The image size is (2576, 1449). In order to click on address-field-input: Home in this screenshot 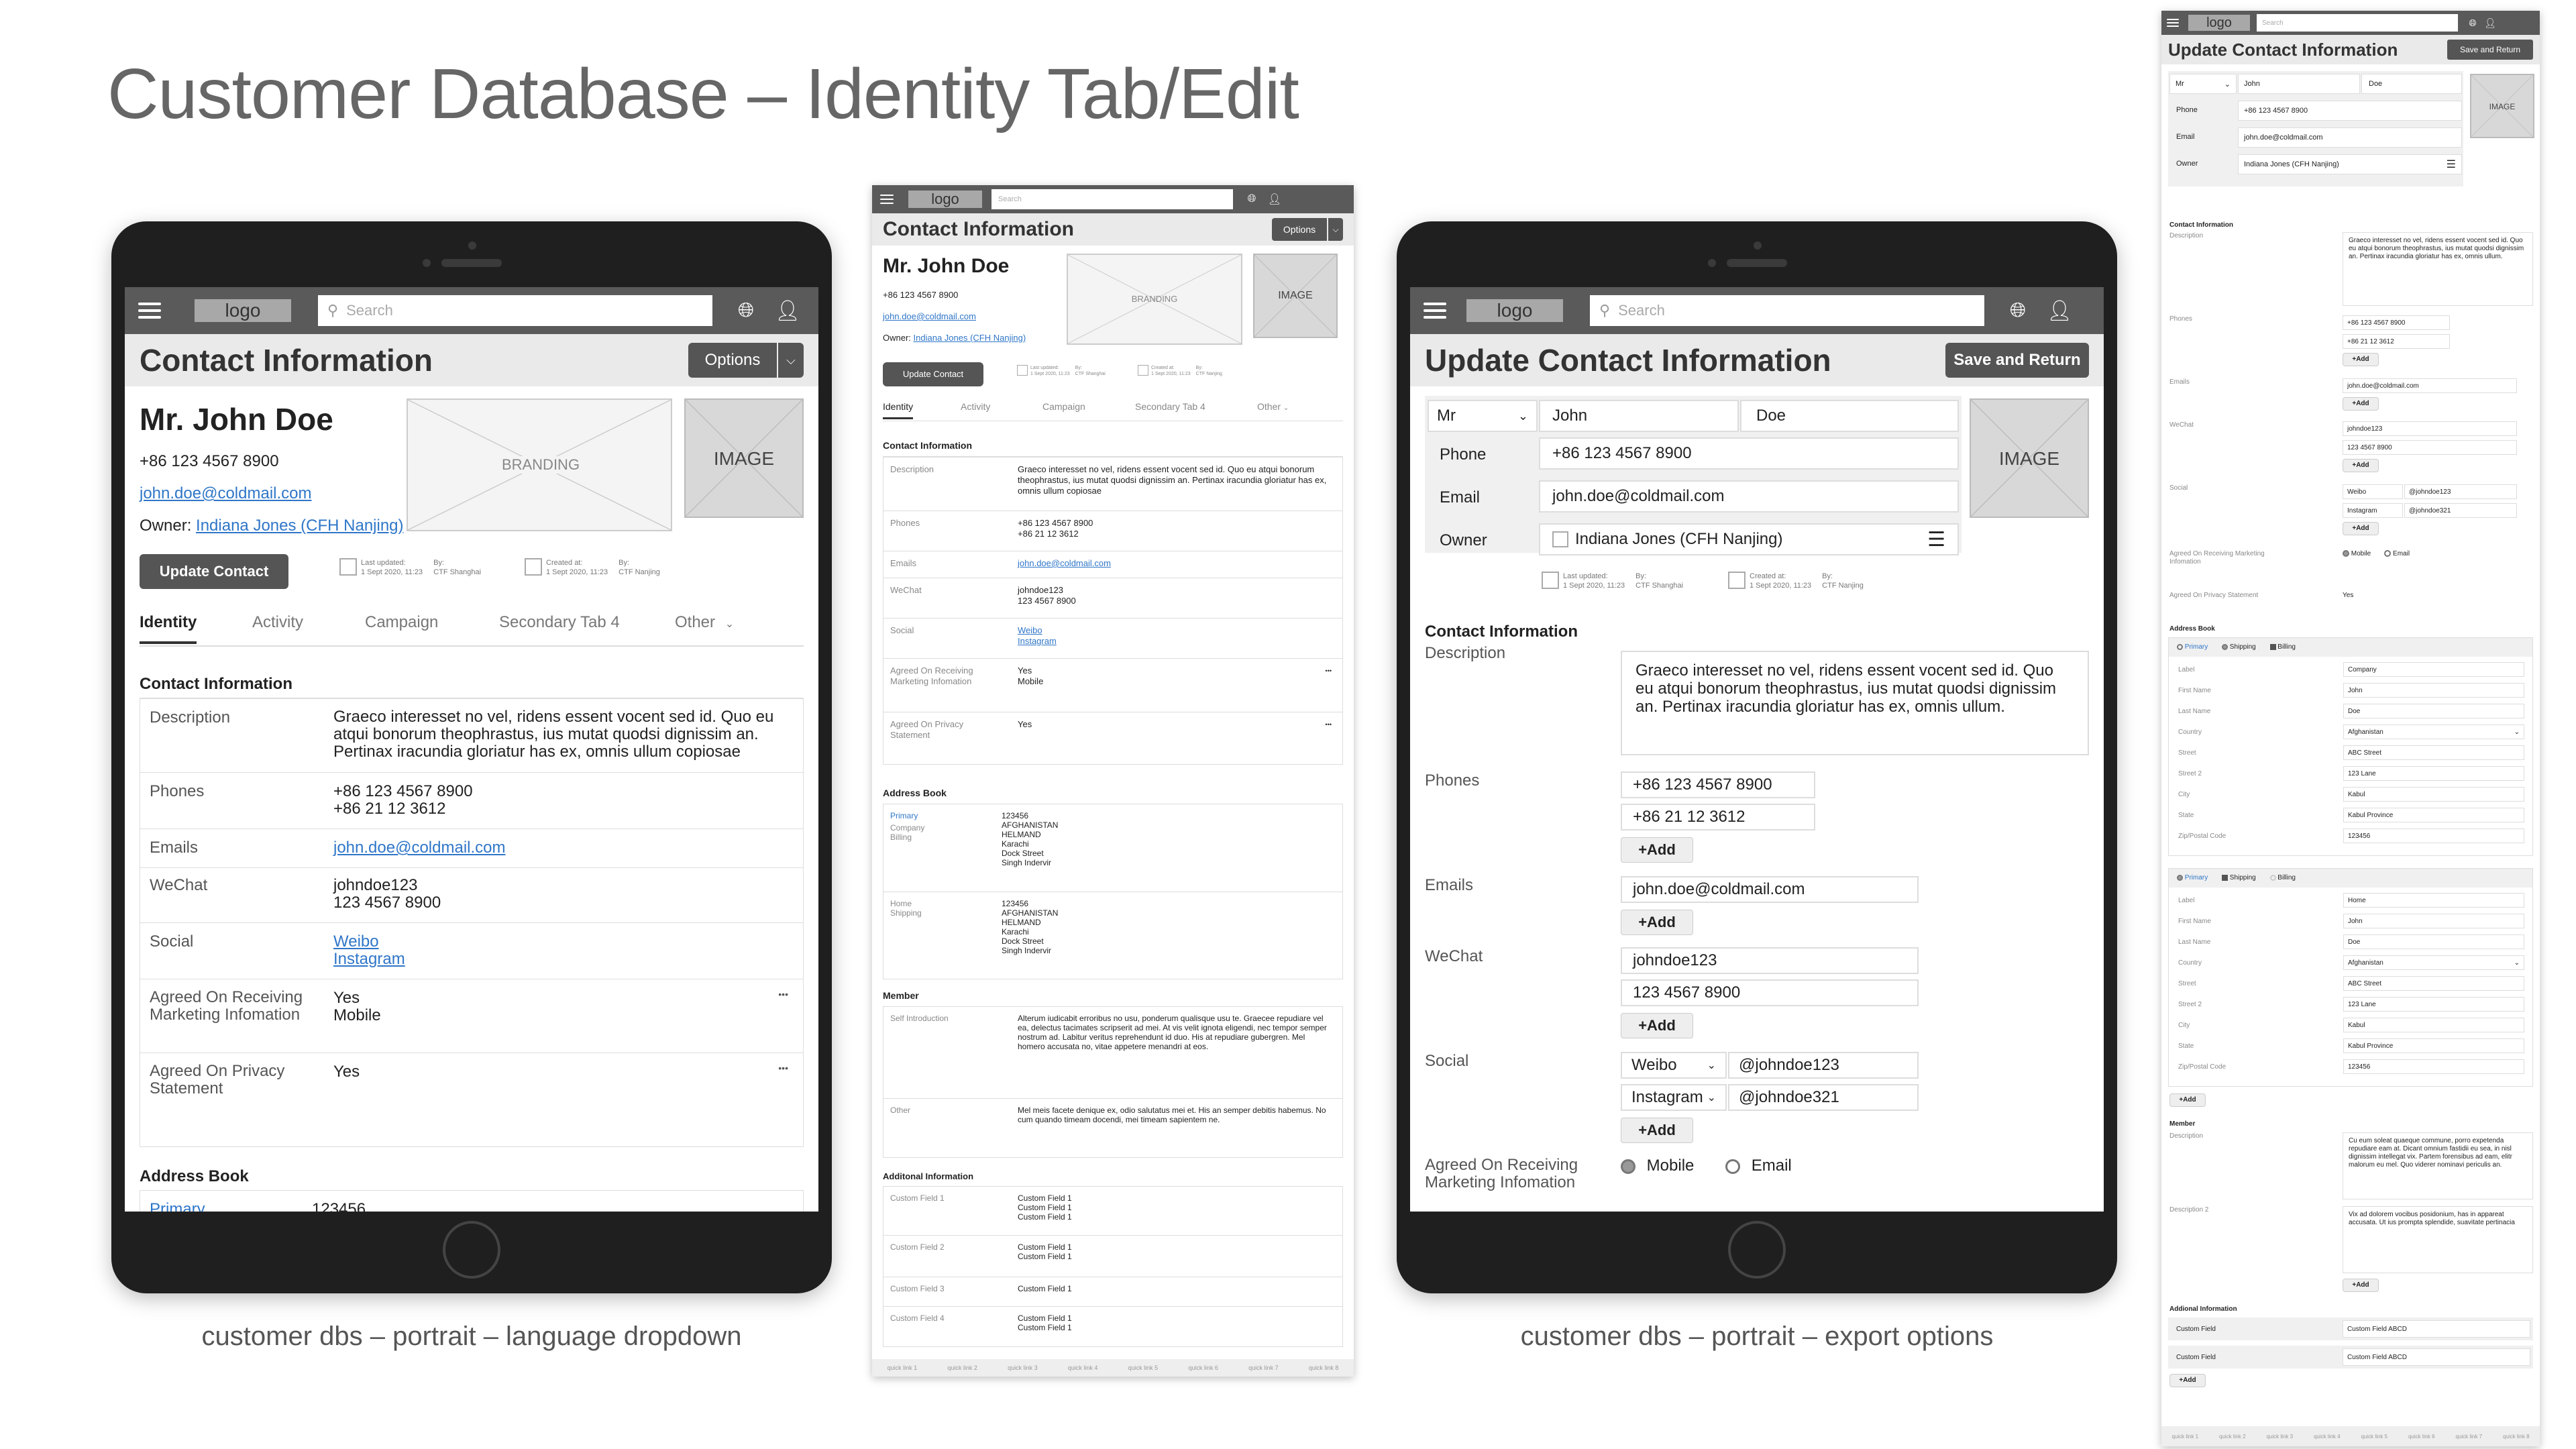, I will do `click(2433, 900)`.